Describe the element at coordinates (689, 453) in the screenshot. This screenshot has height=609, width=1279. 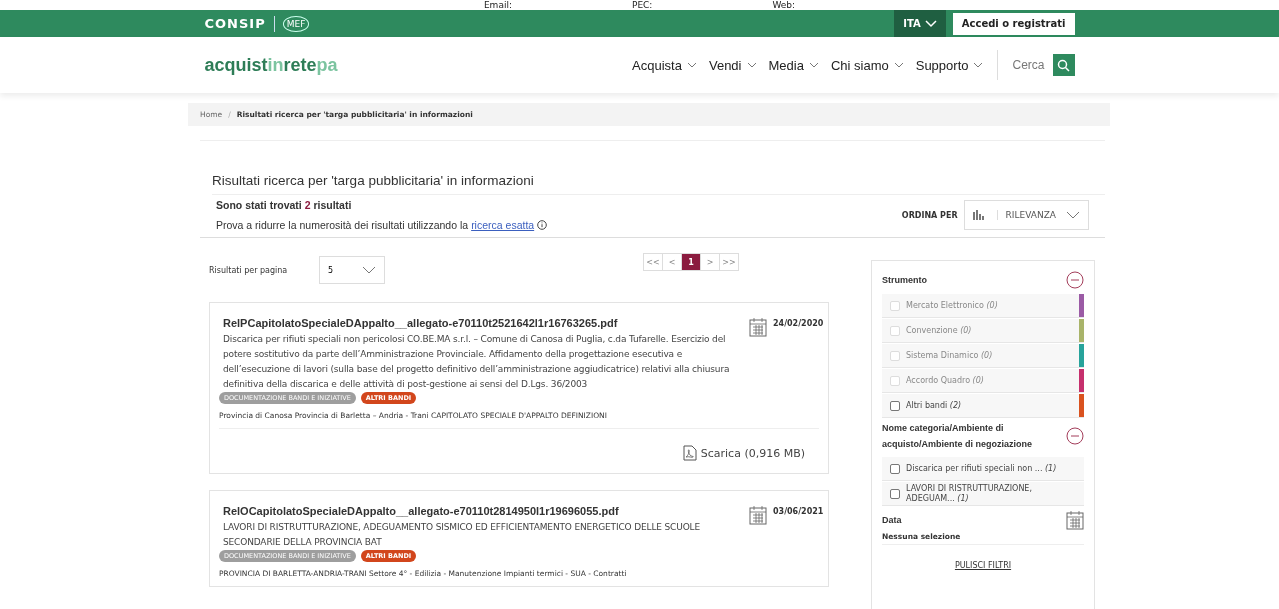
I see `pdf-file-icon` at that location.